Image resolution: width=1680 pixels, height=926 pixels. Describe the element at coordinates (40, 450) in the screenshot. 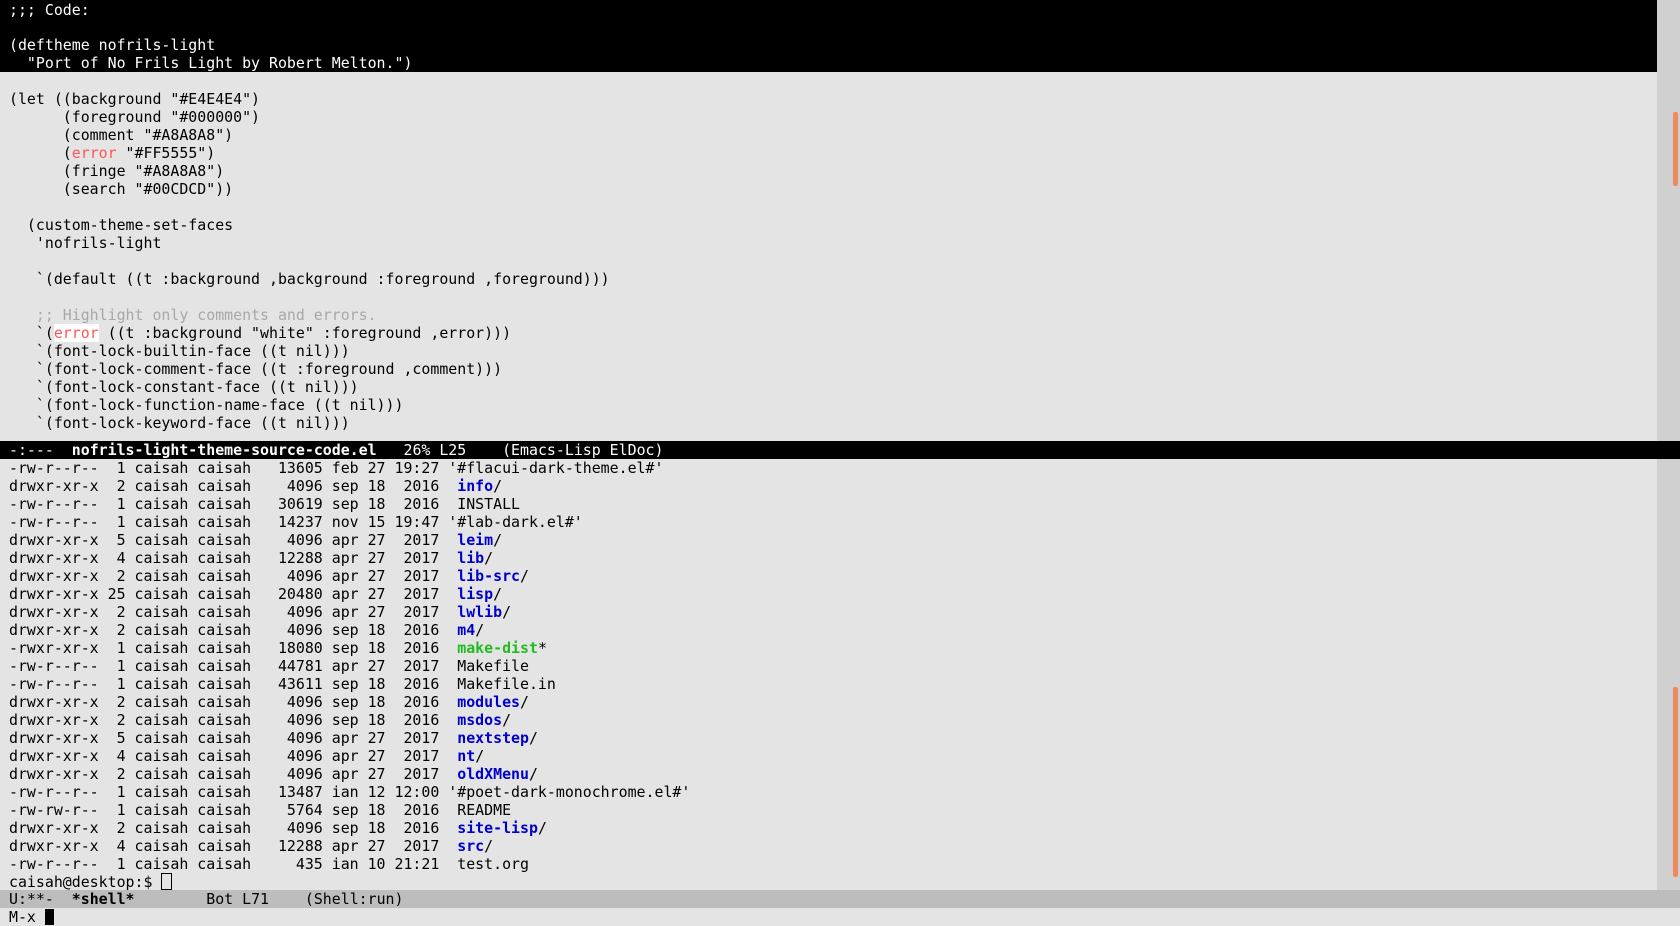

I see `buffer-status: -:---` at that location.